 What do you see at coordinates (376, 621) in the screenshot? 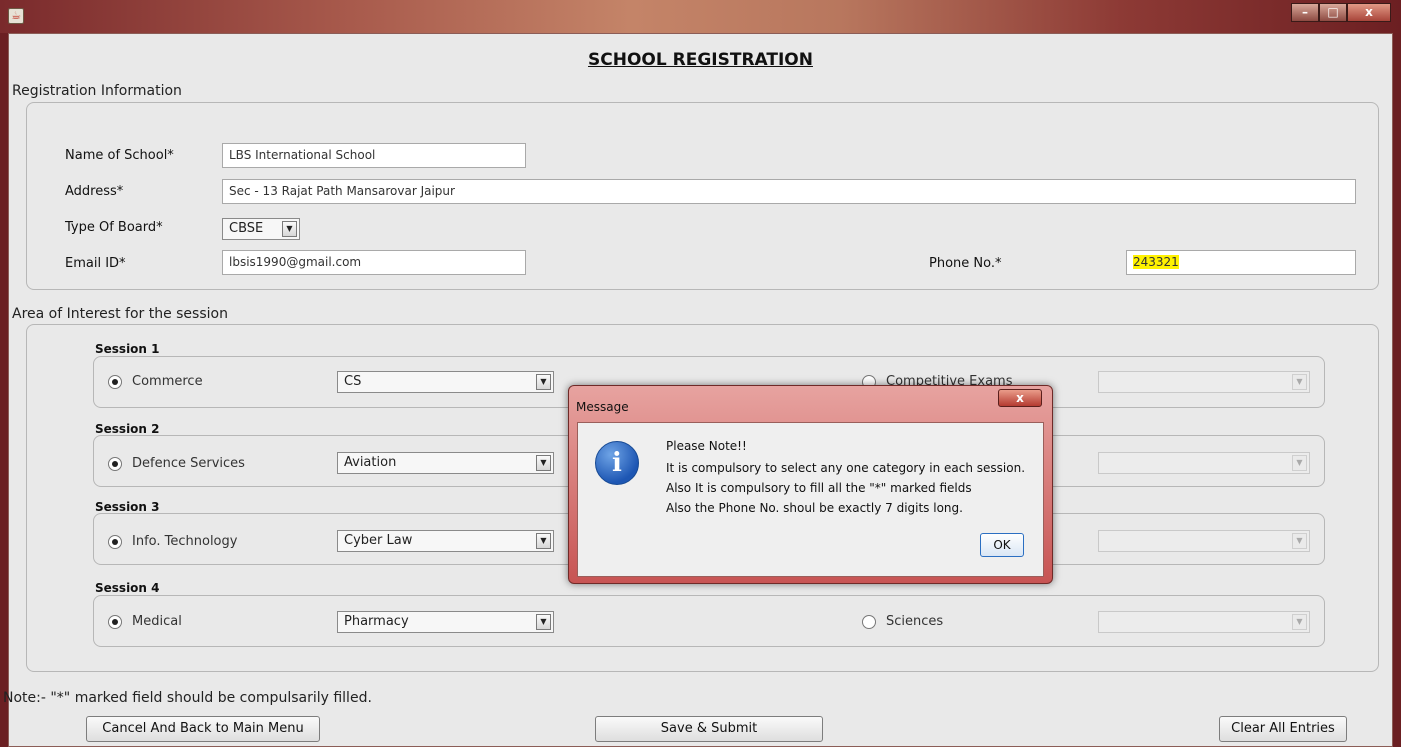
I see `medical-select-value: Pharmacy` at bounding box center [376, 621].